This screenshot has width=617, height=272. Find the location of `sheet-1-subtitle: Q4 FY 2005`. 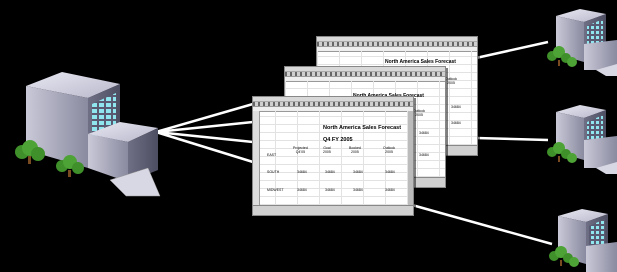

sheet-1-subtitle: Q4 FY 2005 is located at coordinates (338, 140).